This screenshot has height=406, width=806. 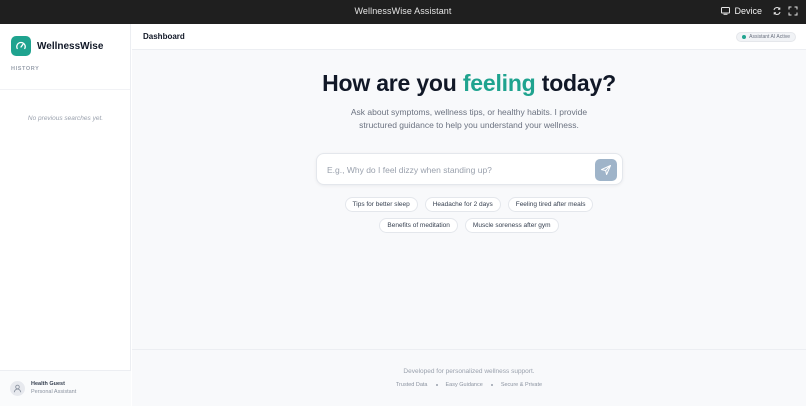 I want to click on hero-title-start: How are you, so click(x=392, y=83).